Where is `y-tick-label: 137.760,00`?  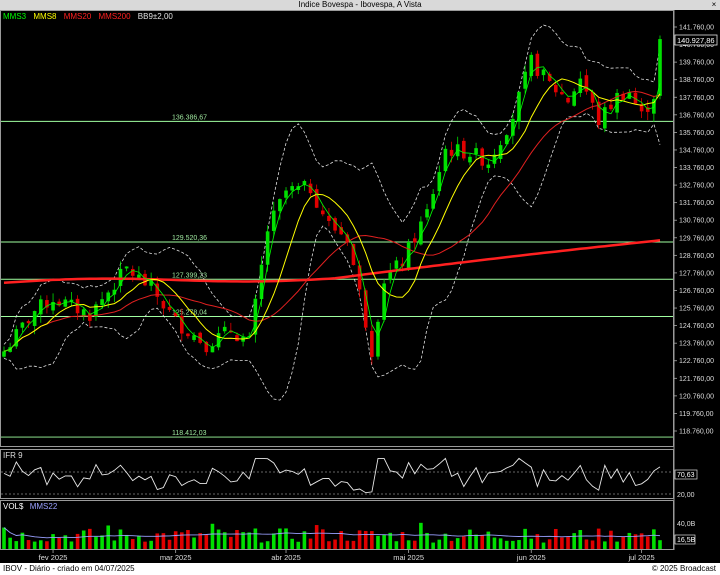 y-tick-label: 137.760,00 is located at coordinates (696, 98).